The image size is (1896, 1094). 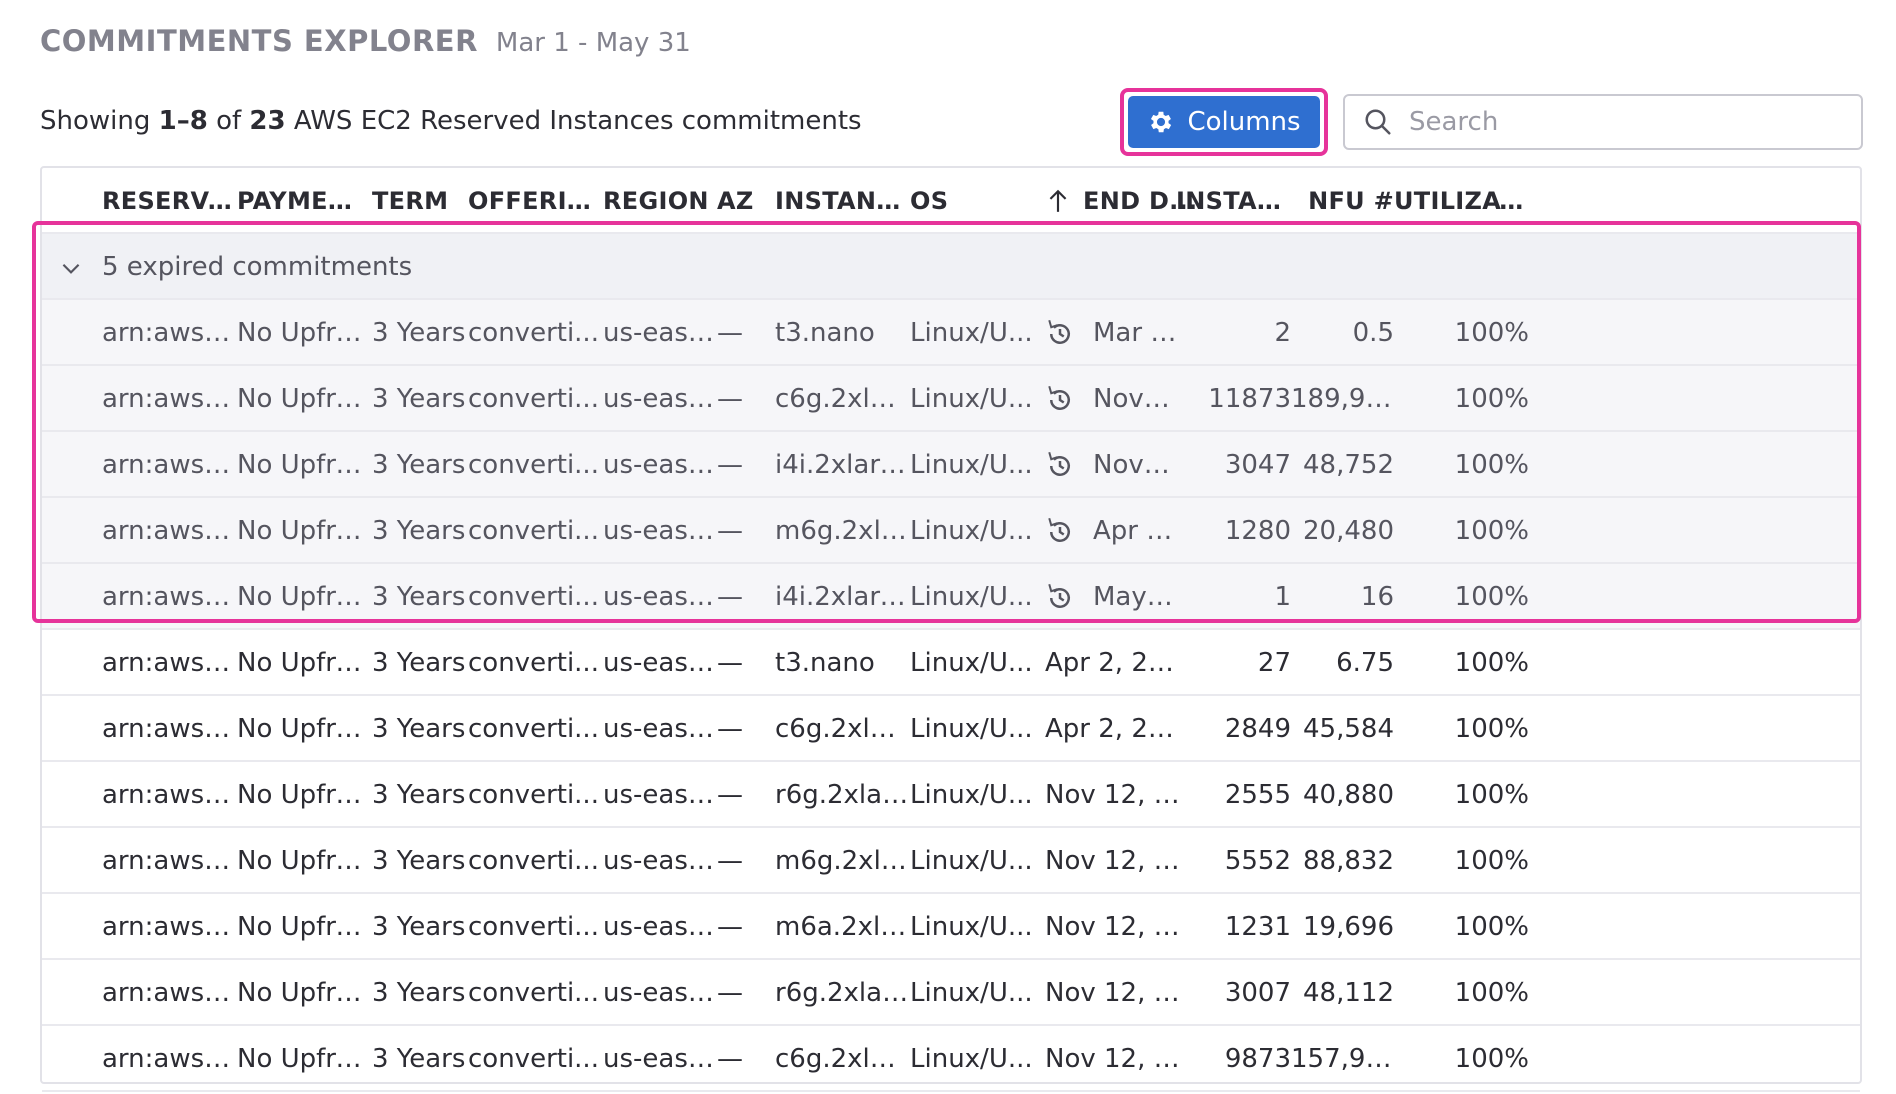 I want to click on column-header-nfu: NFU #, so click(x=1342, y=201).